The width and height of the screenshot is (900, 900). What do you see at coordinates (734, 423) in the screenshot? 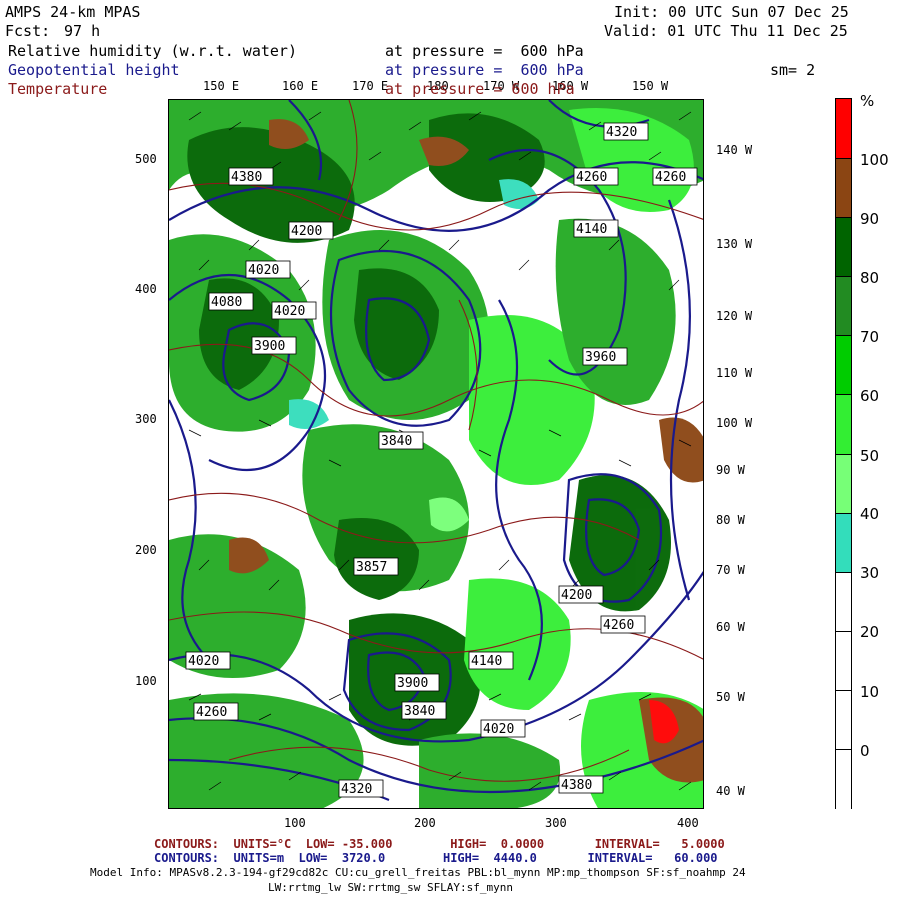
I see `lon-label-right: 100 W` at bounding box center [734, 423].